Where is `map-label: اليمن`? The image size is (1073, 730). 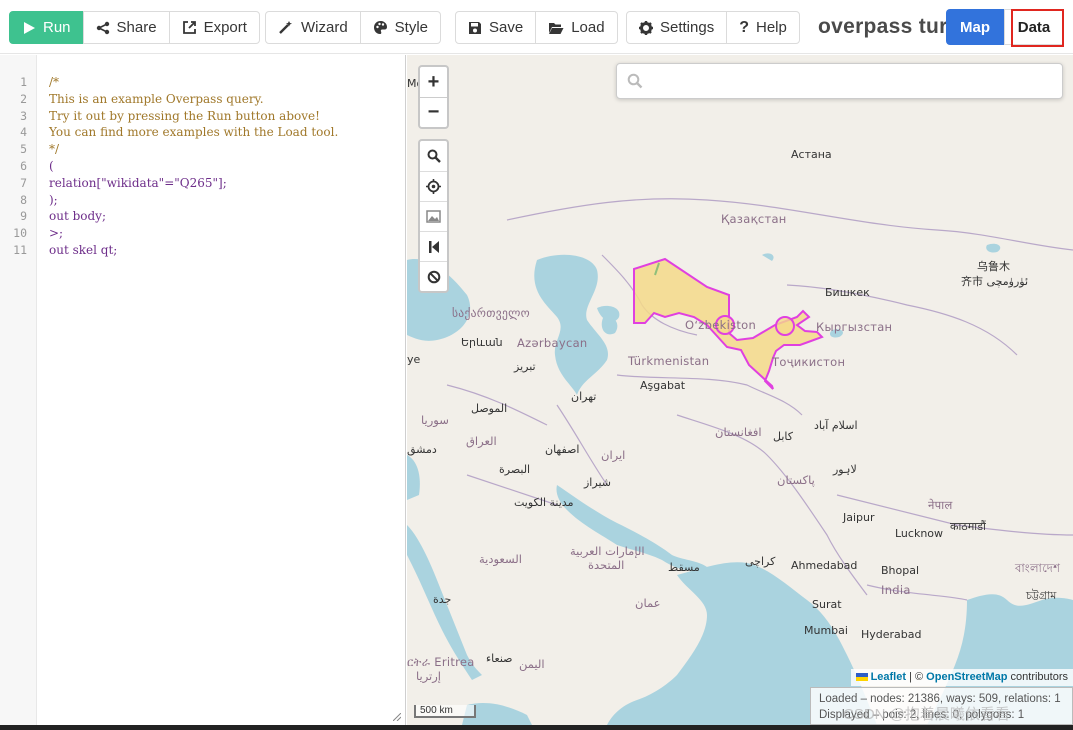
map-label: اليمن is located at coordinates (532, 664).